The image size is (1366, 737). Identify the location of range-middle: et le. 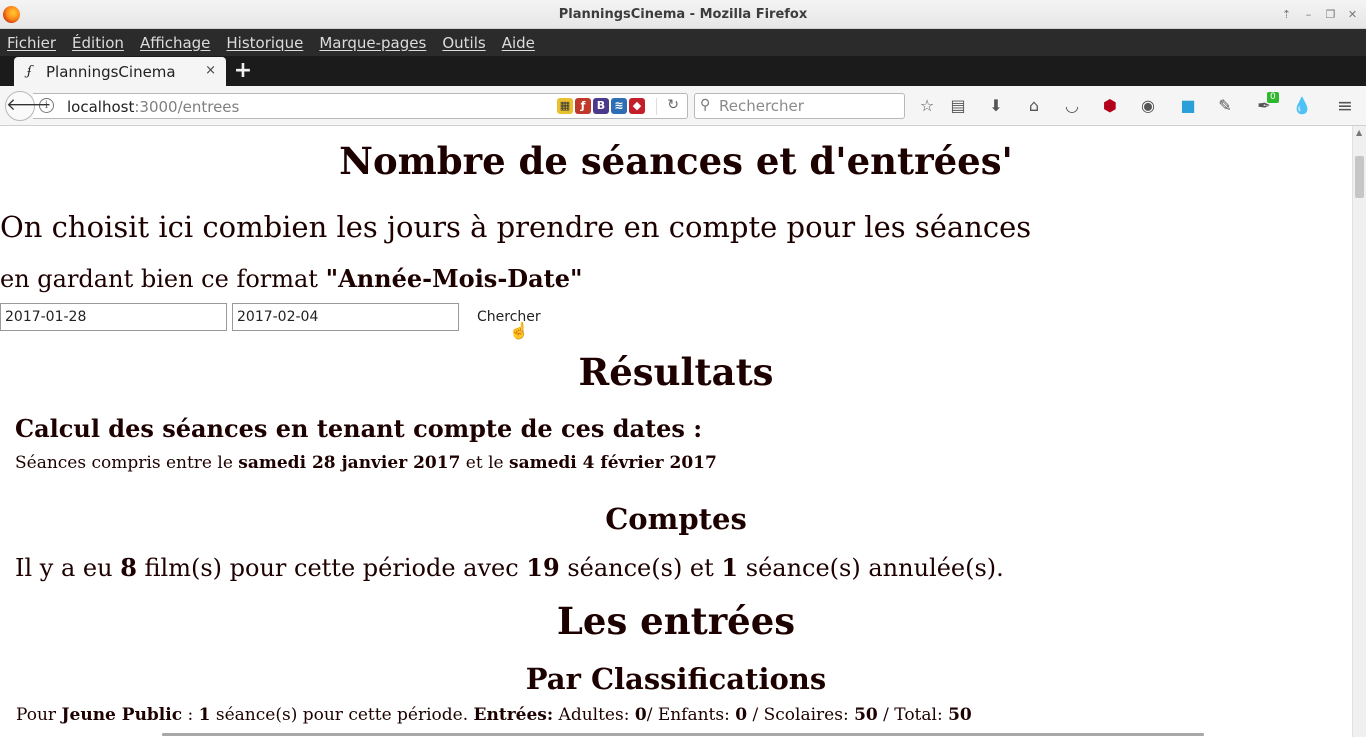
(485, 463).